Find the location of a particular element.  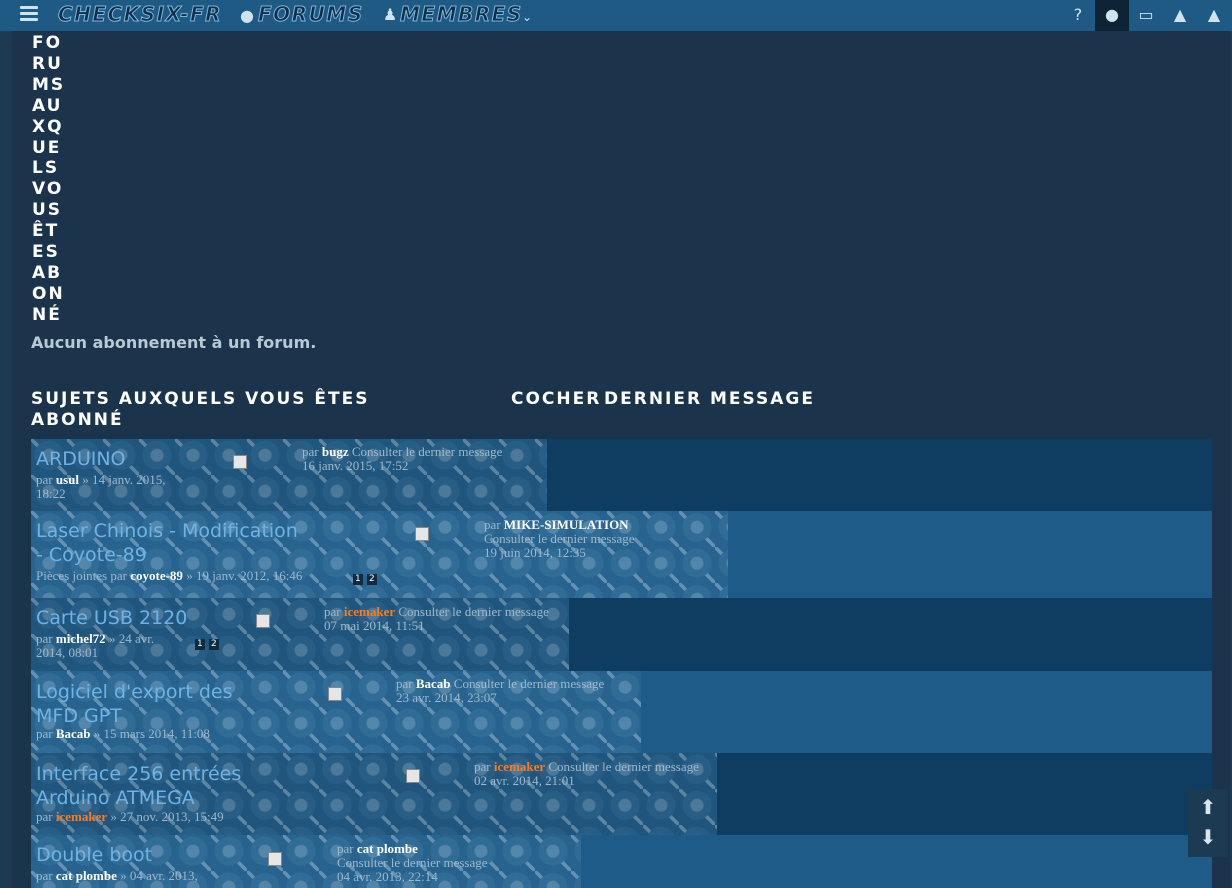

arrow-up-icon: ⬆ is located at coordinates (1208, 807).